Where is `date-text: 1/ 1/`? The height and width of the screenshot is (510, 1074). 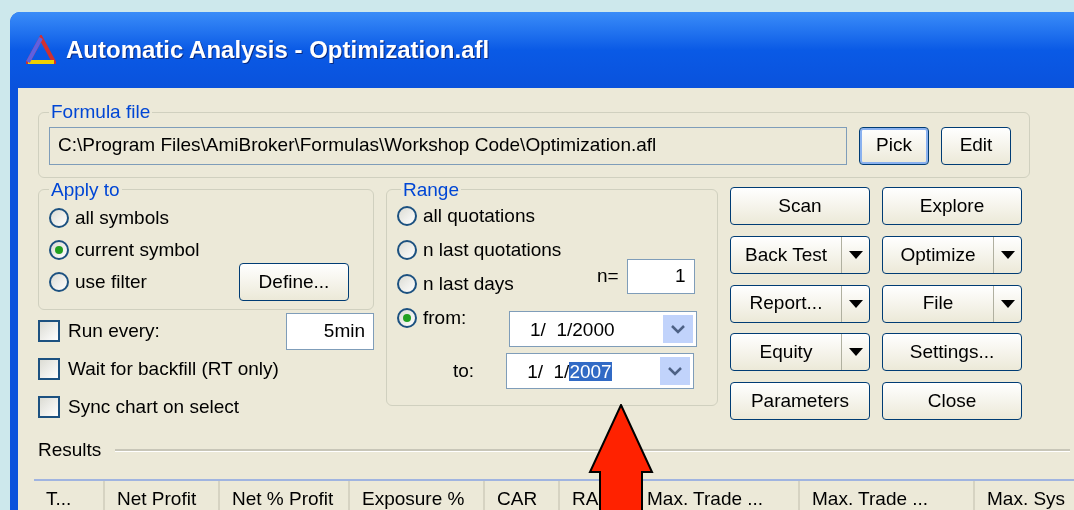 date-text: 1/ 1/ is located at coordinates (548, 371).